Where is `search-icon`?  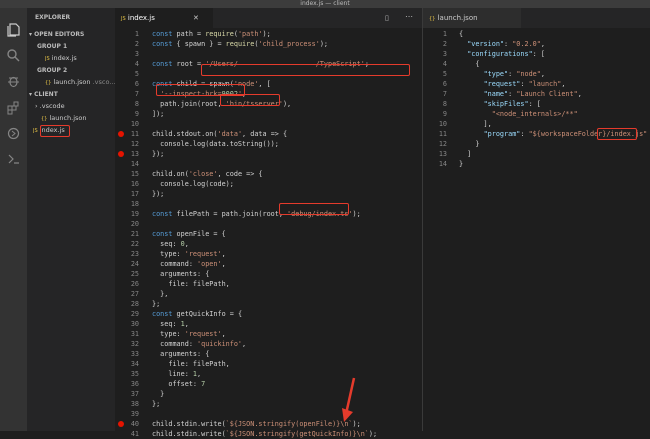 search-icon is located at coordinates (13, 55).